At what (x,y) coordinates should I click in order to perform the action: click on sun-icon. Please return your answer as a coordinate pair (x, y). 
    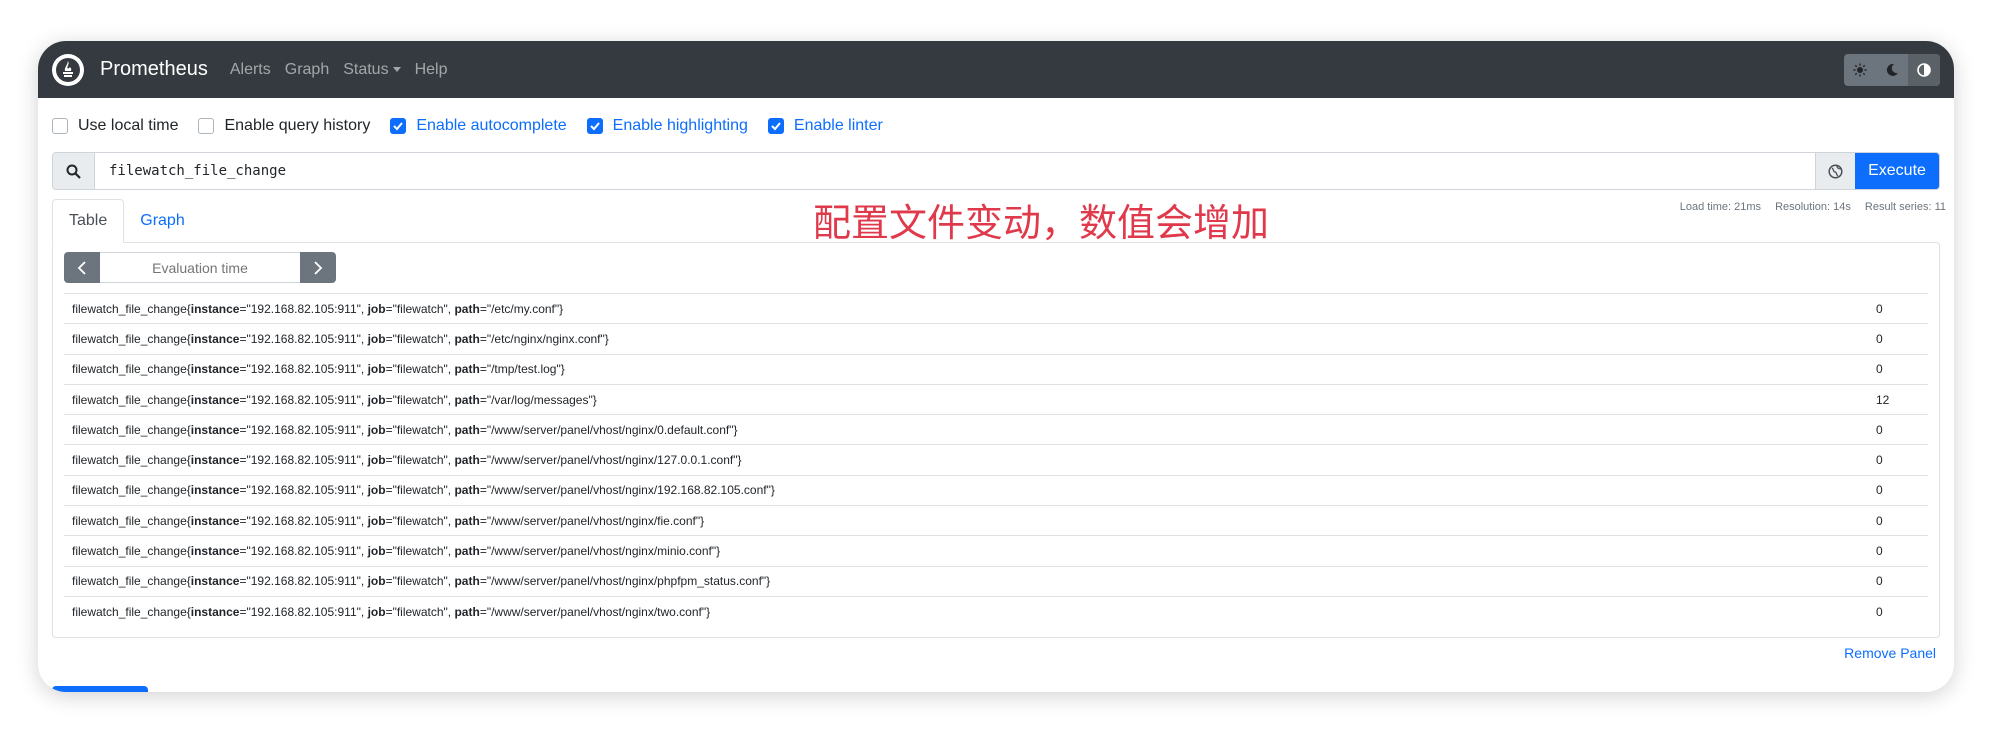
    Looking at the image, I should click on (1860, 70).